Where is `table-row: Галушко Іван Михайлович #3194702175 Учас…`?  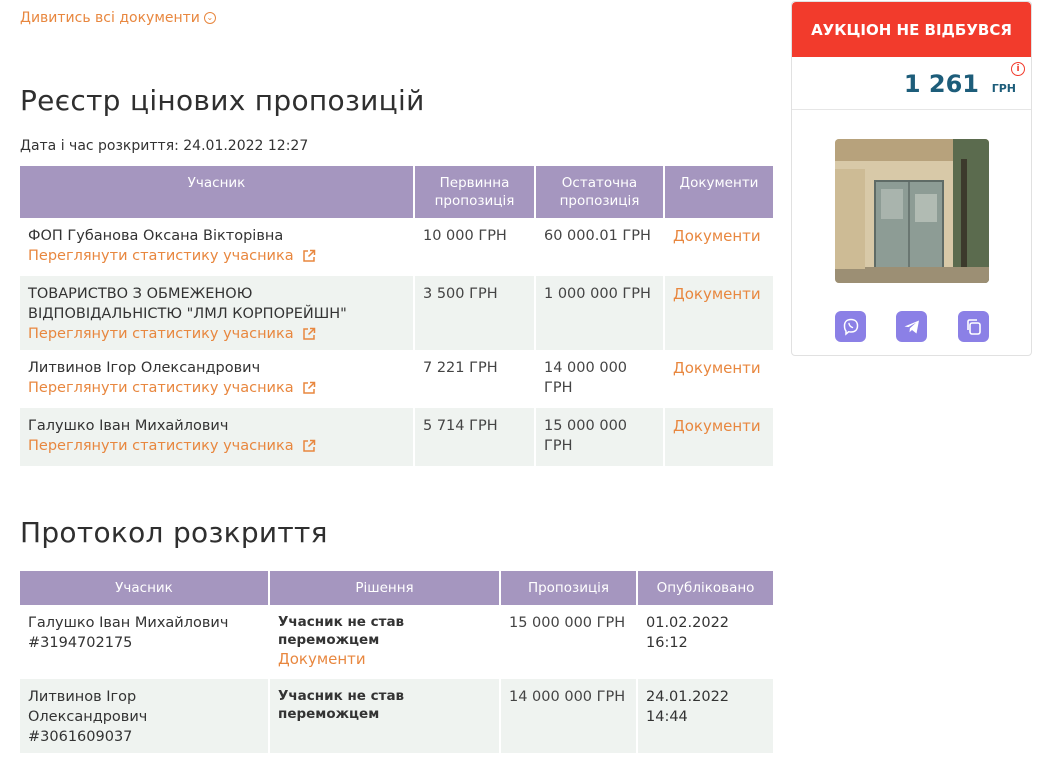 table-row: Галушко Іван Михайлович #3194702175 Учас… is located at coordinates (396, 642).